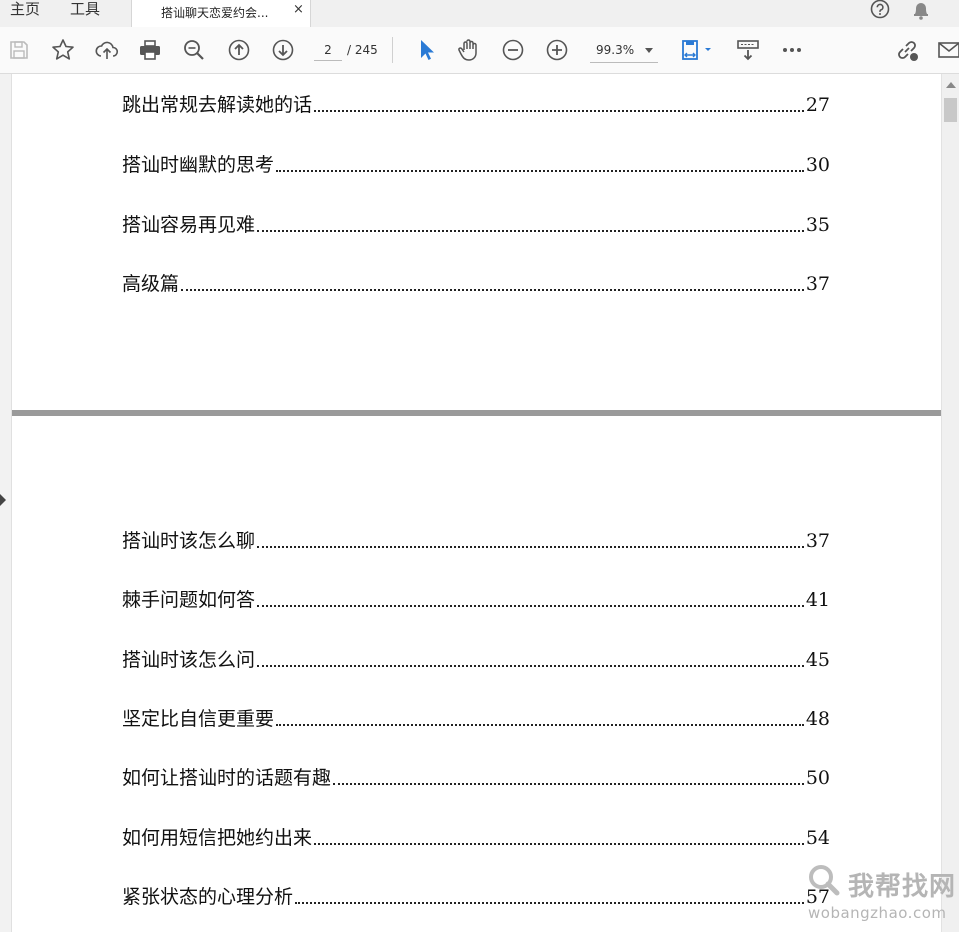 This screenshot has height=932, width=959. I want to click on watermark-magnifier-icon, so click(824, 880).